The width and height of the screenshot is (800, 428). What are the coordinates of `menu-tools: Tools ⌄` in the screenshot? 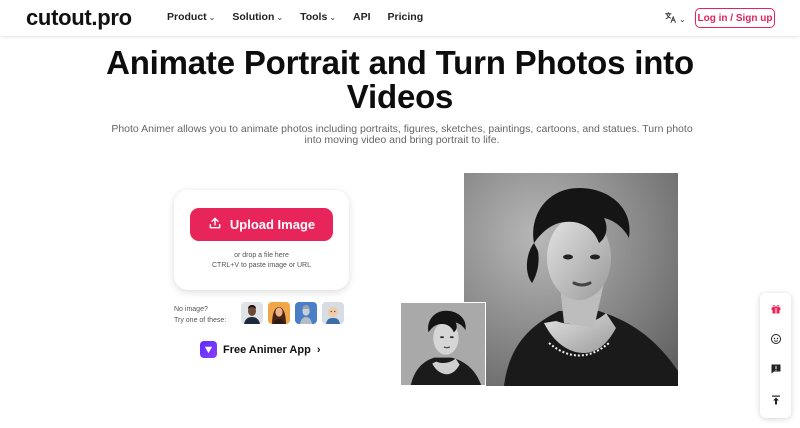 It's located at (318, 17).